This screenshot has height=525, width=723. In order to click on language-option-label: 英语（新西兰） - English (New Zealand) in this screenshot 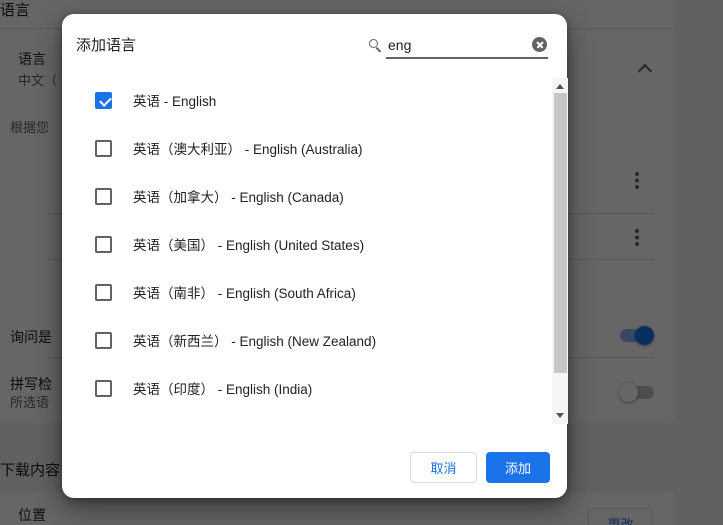, I will do `click(255, 341)`.